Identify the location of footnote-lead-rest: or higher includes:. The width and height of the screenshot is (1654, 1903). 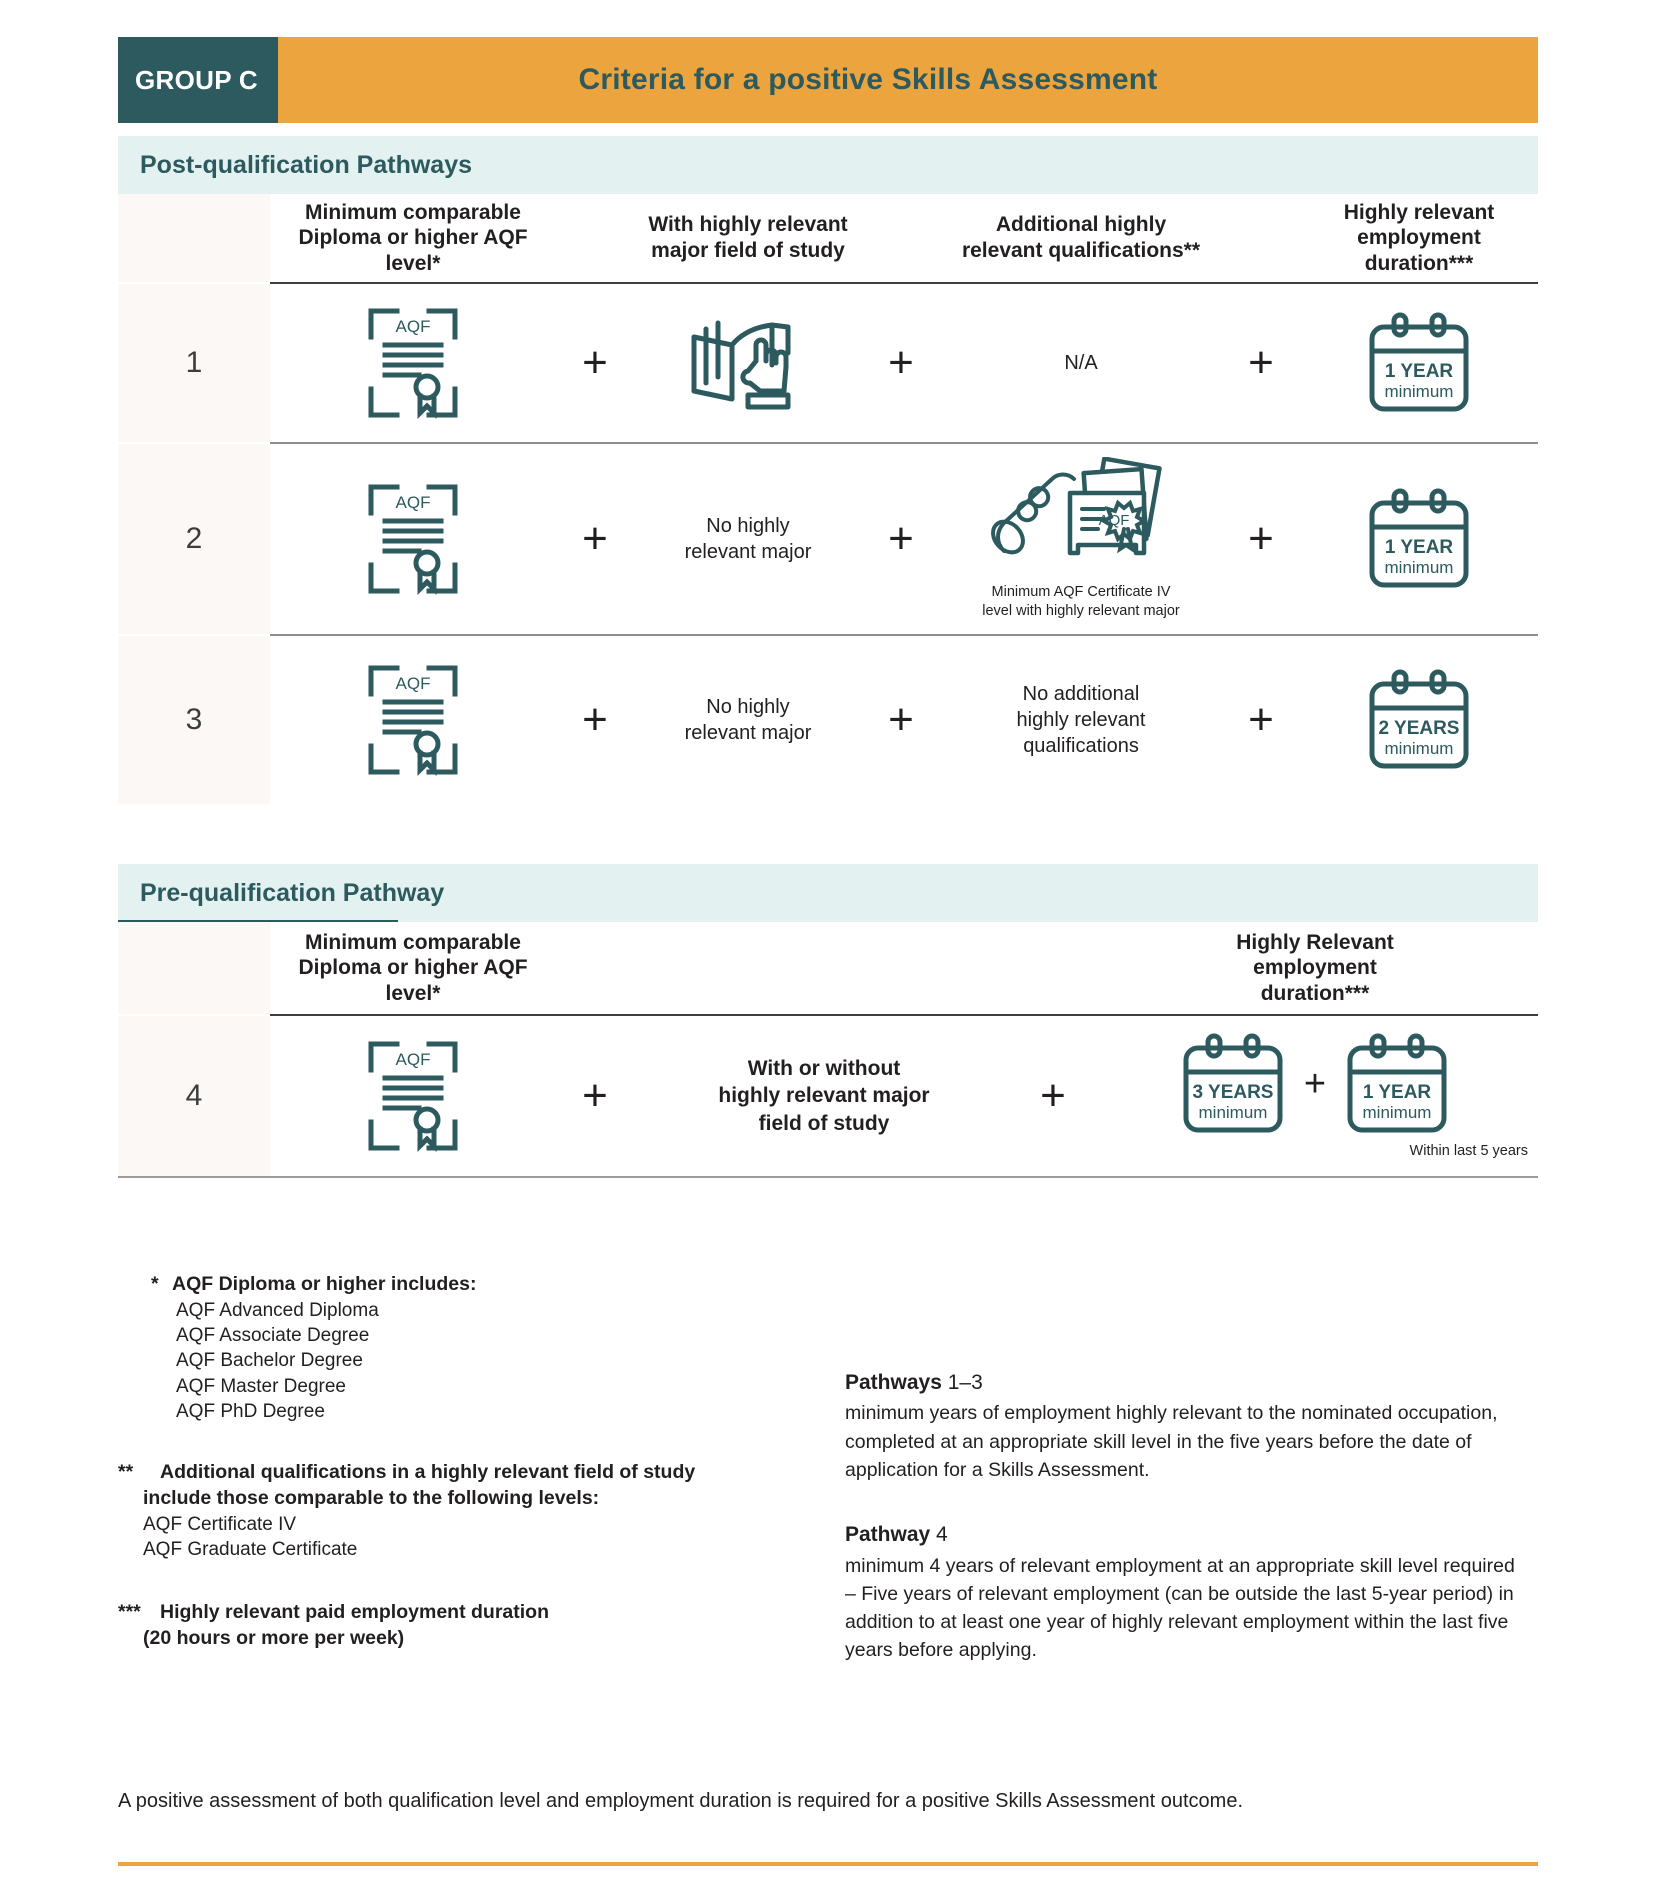
(386, 1284).